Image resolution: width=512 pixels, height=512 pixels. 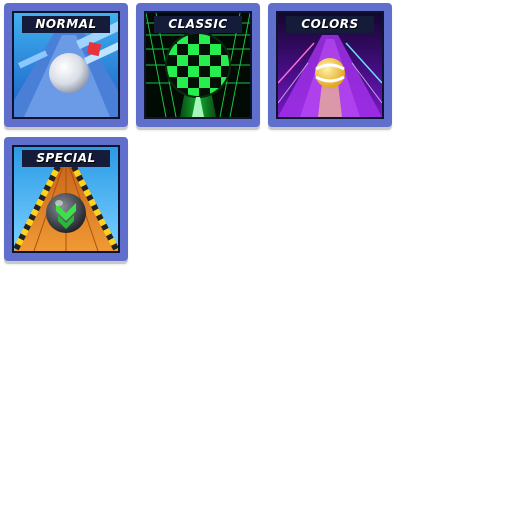 I want to click on mode-label-colors: COLORS, so click(x=330, y=24).